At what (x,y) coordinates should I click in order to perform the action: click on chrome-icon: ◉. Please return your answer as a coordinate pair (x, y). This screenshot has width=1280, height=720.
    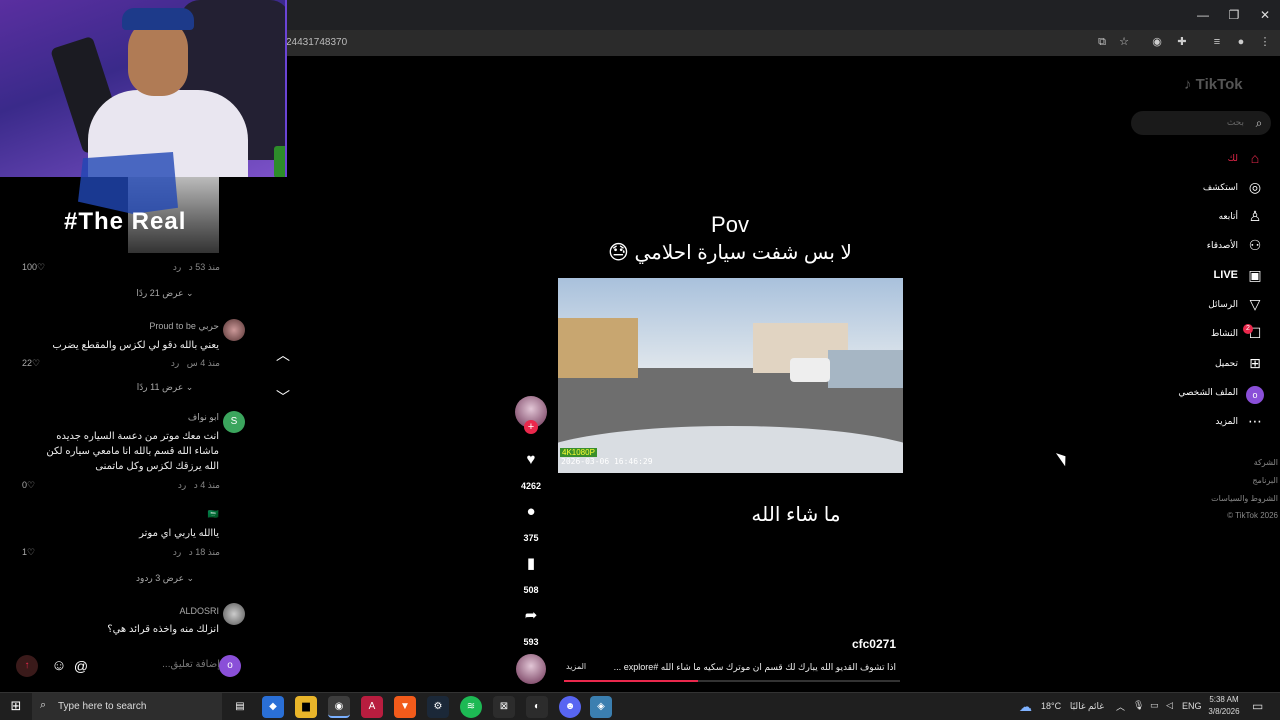
    Looking at the image, I should click on (339, 707).